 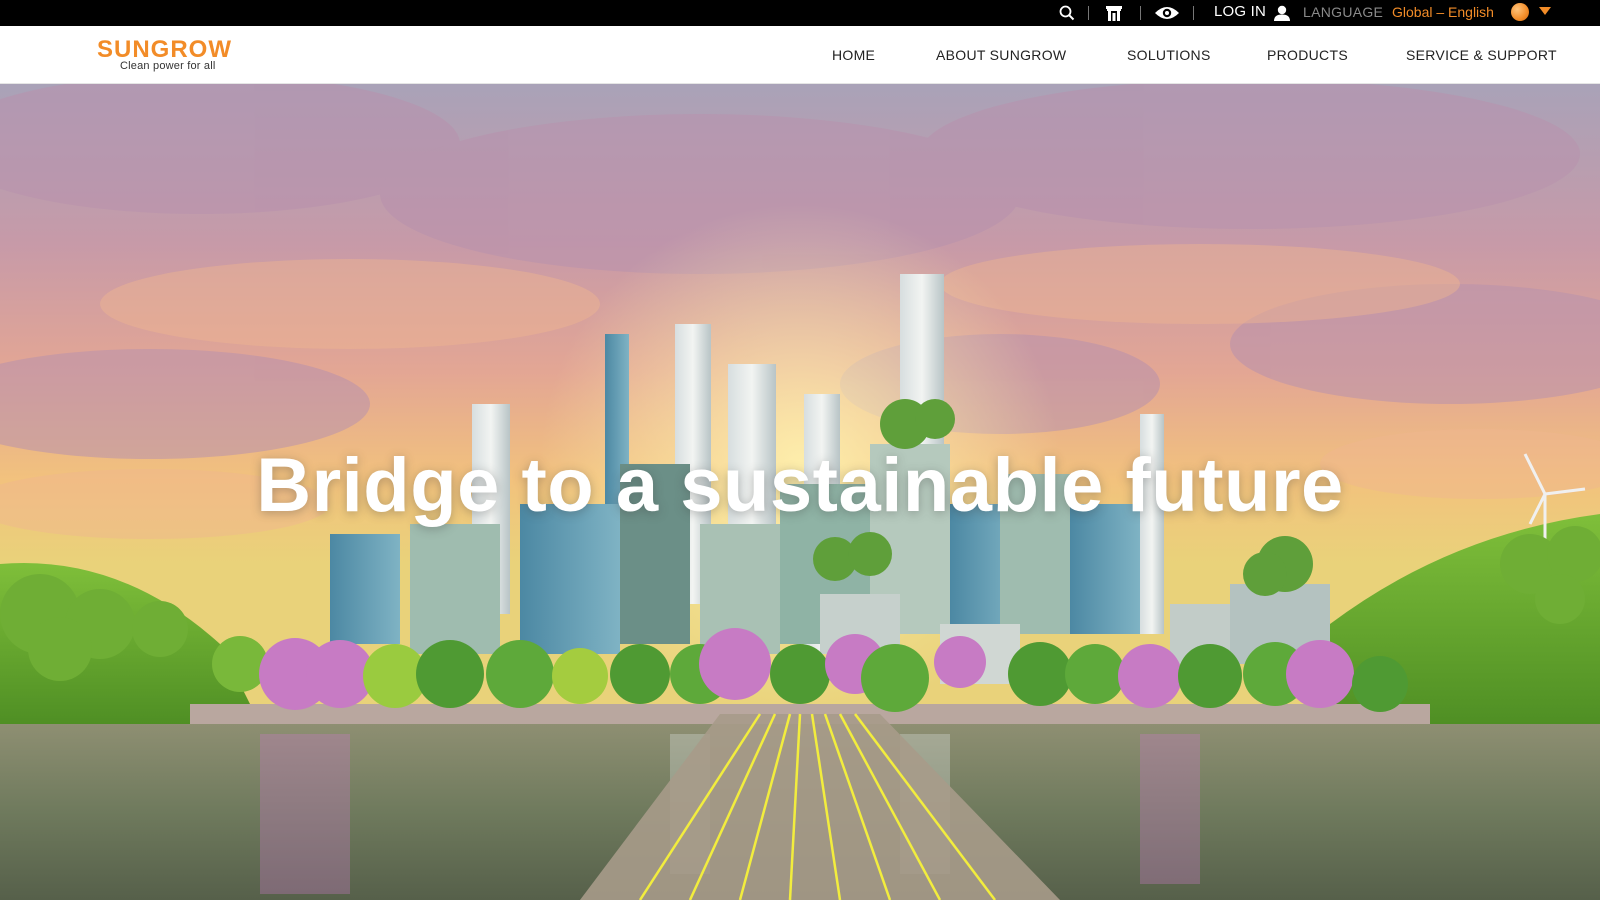 What do you see at coordinates (1114, 13) in the screenshot?
I see `store-icon` at bounding box center [1114, 13].